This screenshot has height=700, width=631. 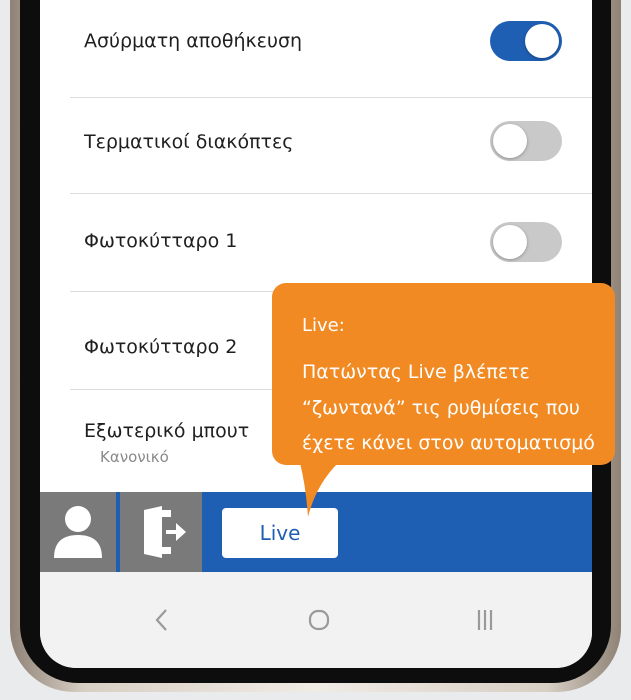 I want to click on back-button, so click(x=162, y=620).